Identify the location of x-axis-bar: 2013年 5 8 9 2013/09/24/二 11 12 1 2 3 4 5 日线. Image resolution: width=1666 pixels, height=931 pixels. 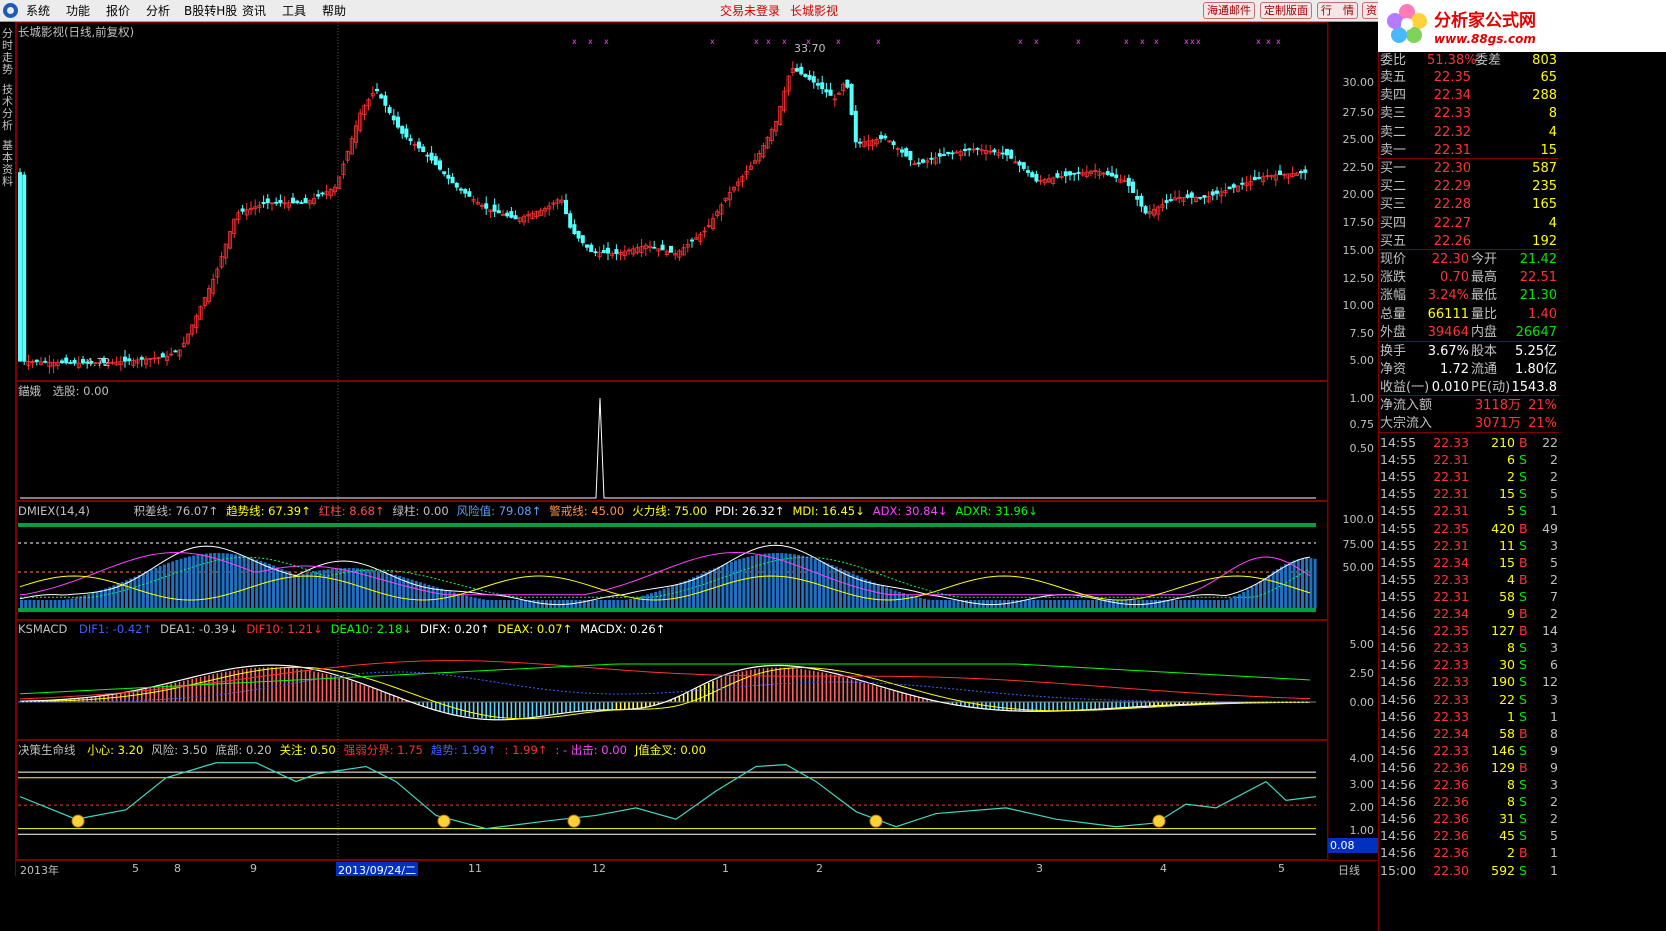
(697, 869).